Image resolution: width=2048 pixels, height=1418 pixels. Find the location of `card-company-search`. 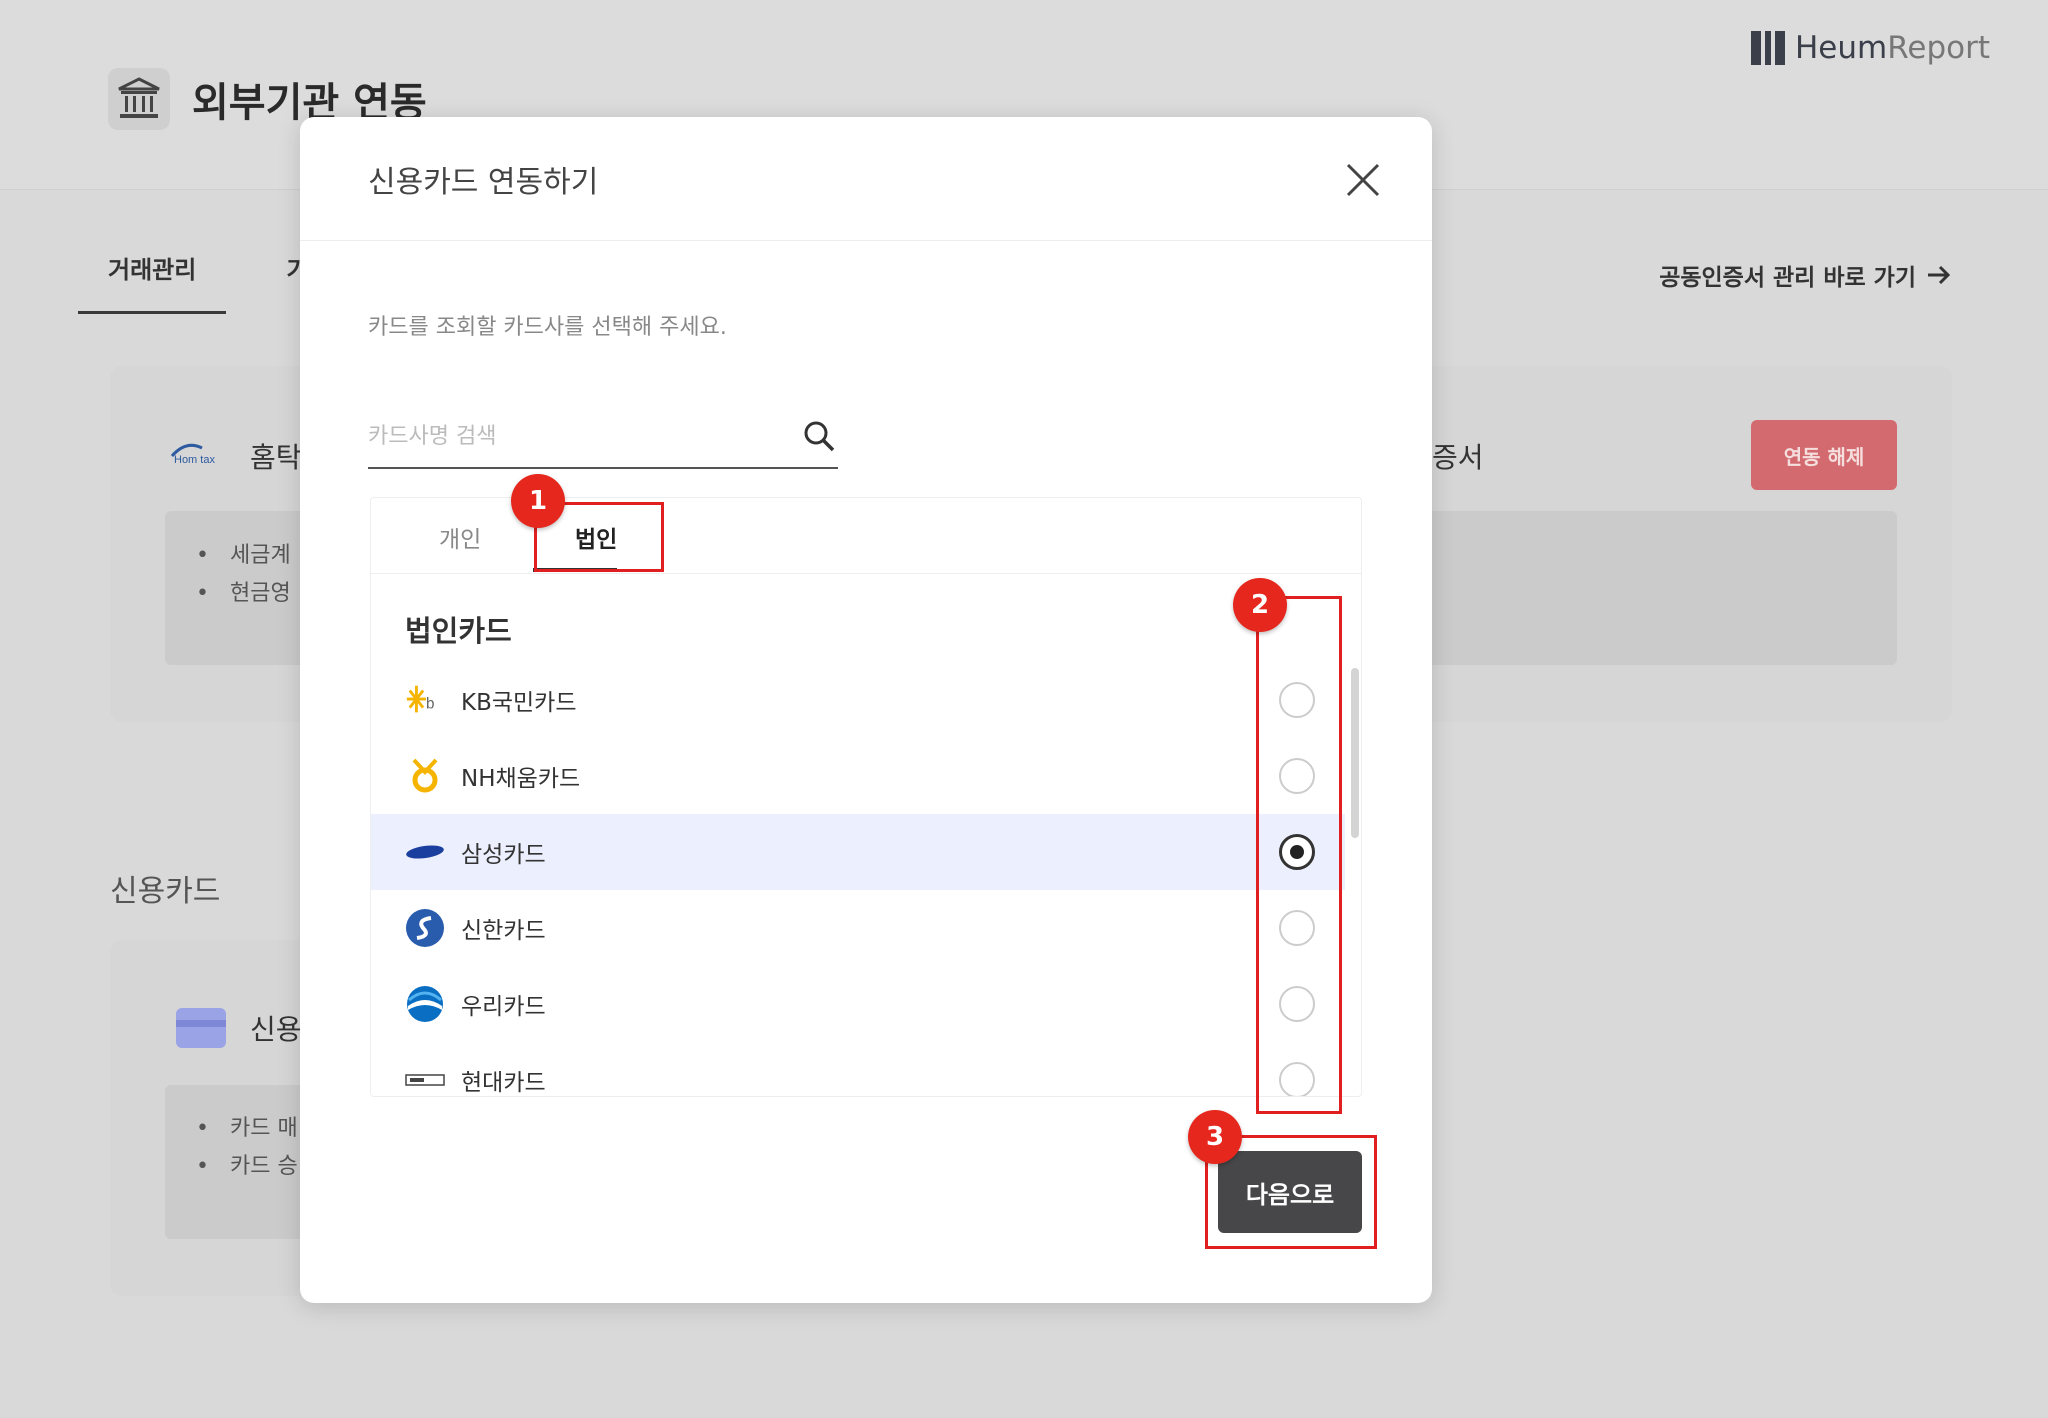

card-company-search is located at coordinates (603, 438).